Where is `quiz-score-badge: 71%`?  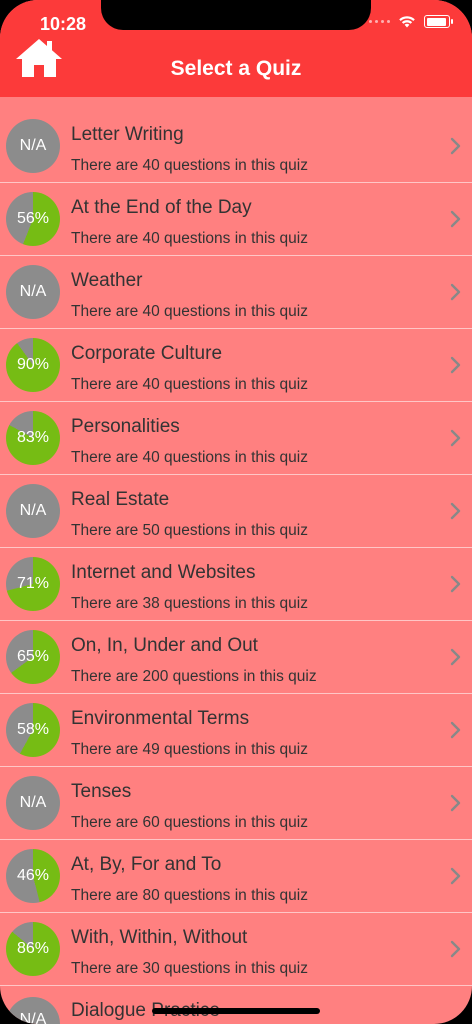
quiz-score-badge: 71% is located at coordinates (33, 584).